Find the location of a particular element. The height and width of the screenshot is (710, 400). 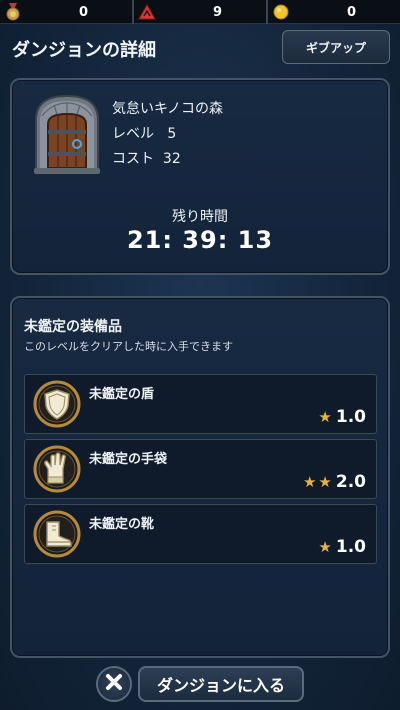

medal-icon is located at coordinates (13, 12).